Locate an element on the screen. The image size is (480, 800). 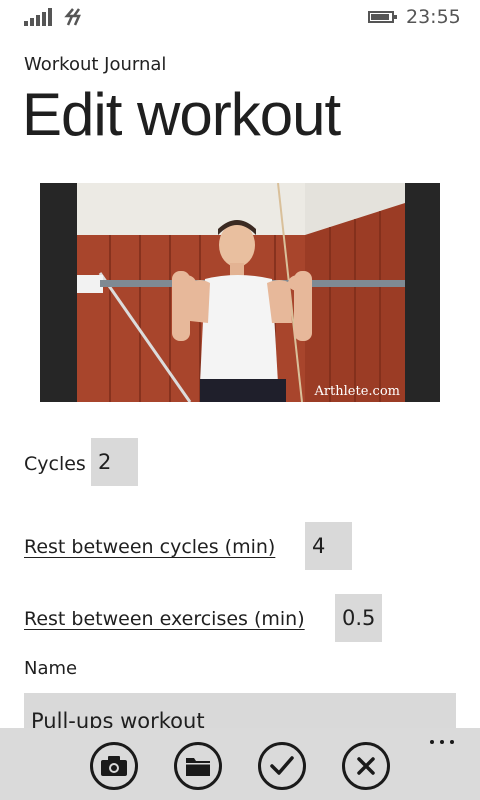
photo-caption: Arthlete.com is located at coordinates (357, 391).